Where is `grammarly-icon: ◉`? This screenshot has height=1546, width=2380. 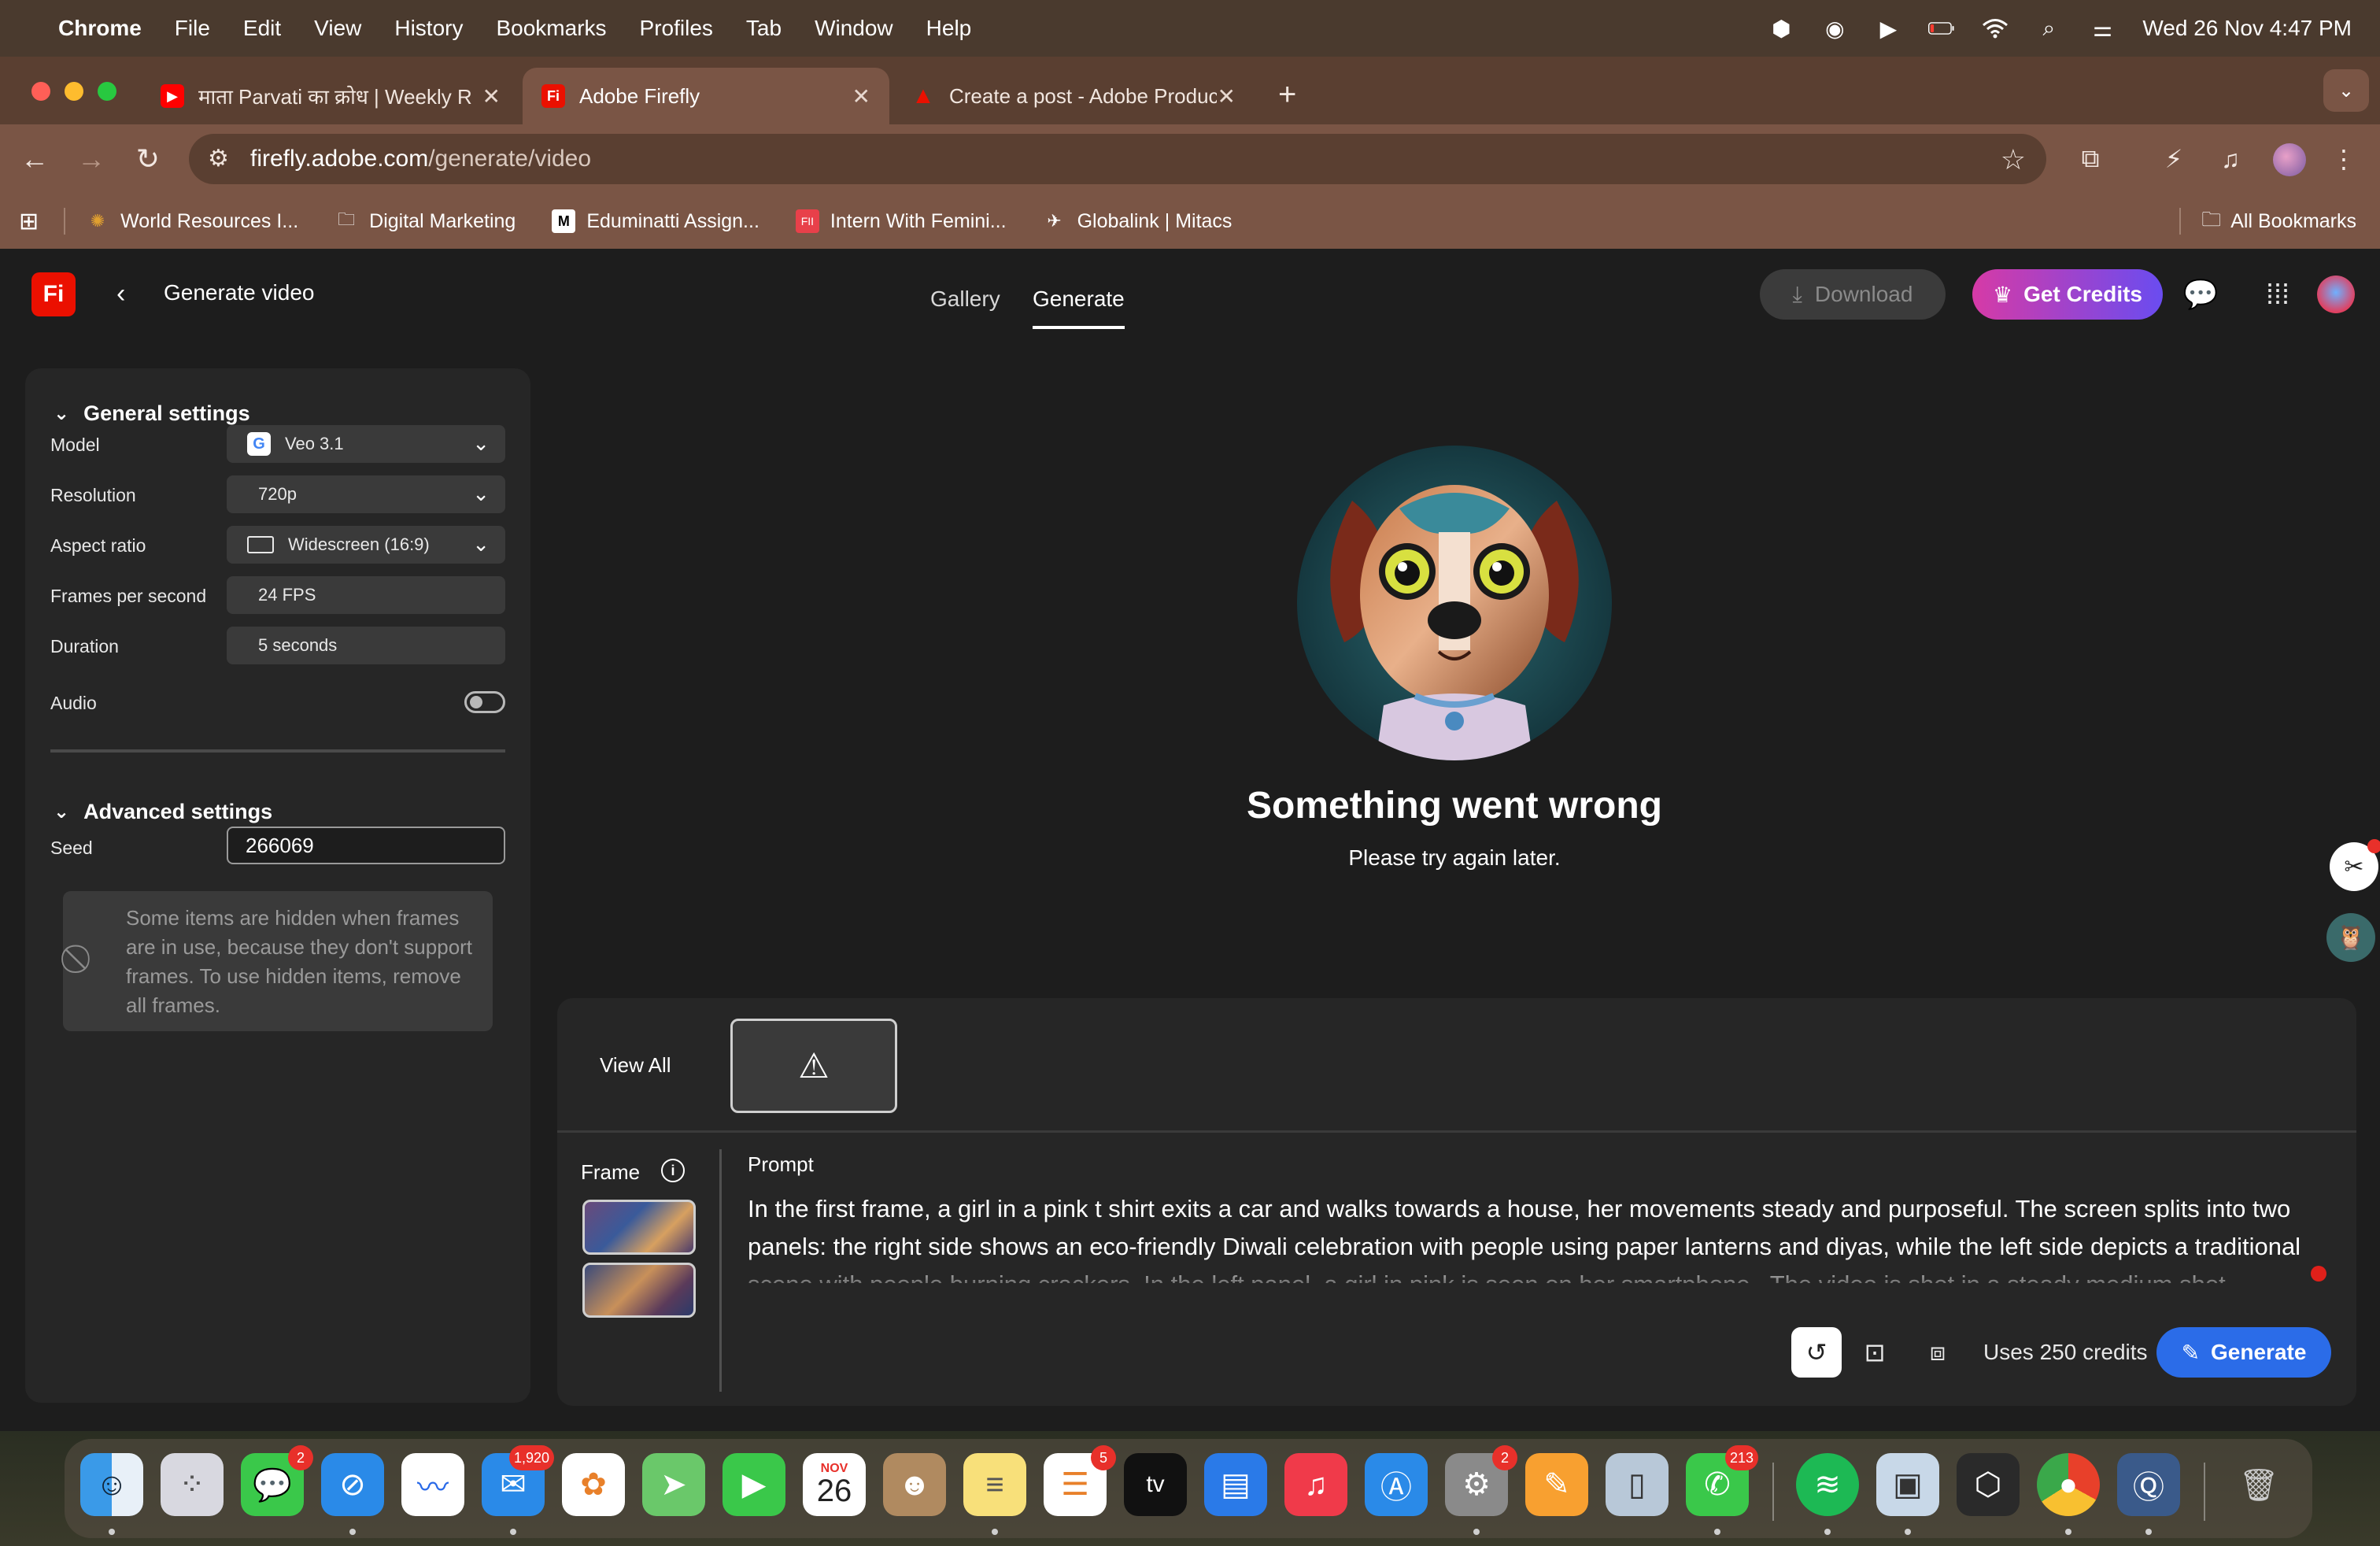
grammarly-icon: ◉ is located at coordinates (1834, 28).